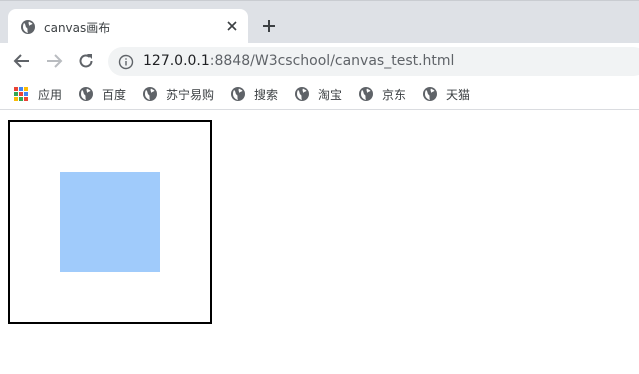 The width and height of the screenshot is (639, 374). I want to click on bookmark-apps: 应用, so click(38, 94).